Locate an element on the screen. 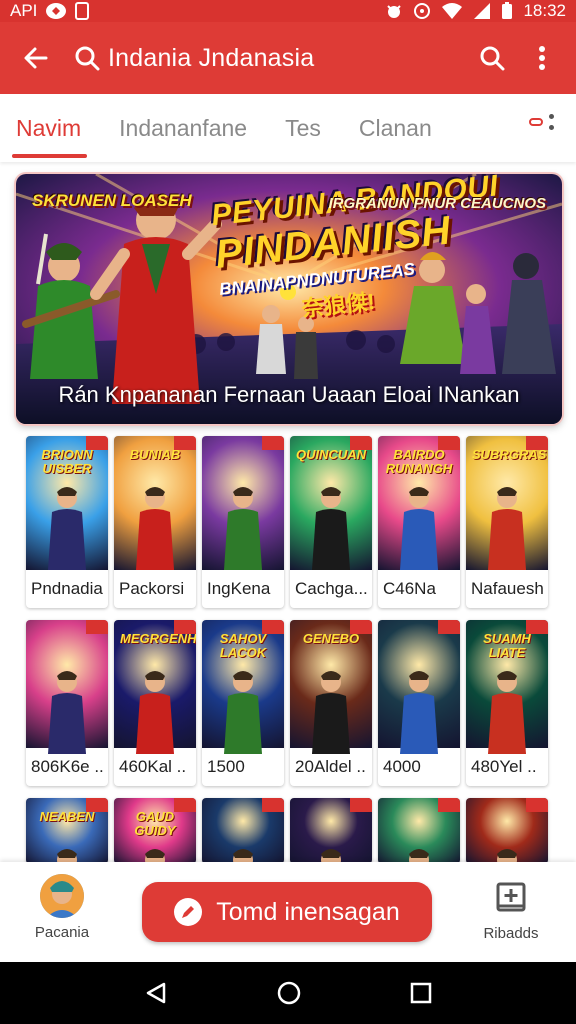 Image resolution: width=576 pixels, height=1024 pixels. back-button is located at coordinates (36, 58).